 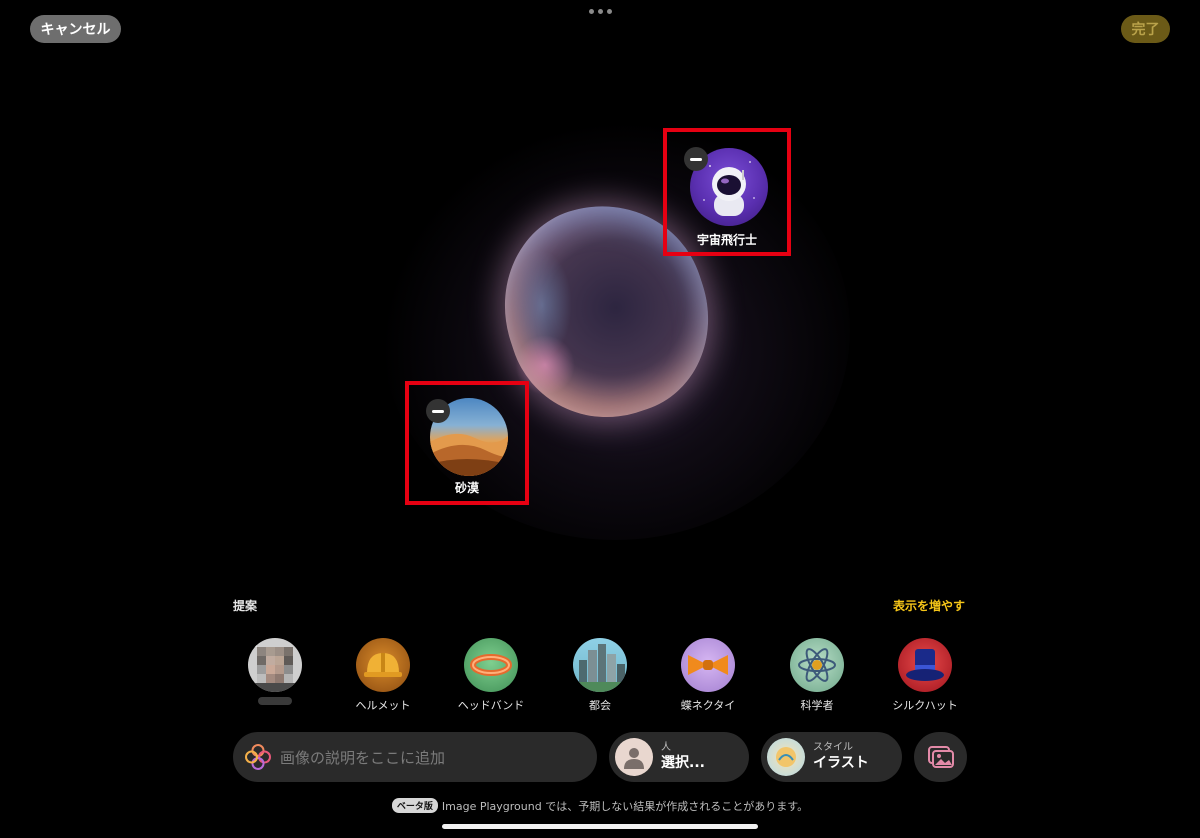 What do you see at coordinates (75, 29) in the screenshot?
I see `cancel-button: キャンセル` at bounding box center [75, 29].